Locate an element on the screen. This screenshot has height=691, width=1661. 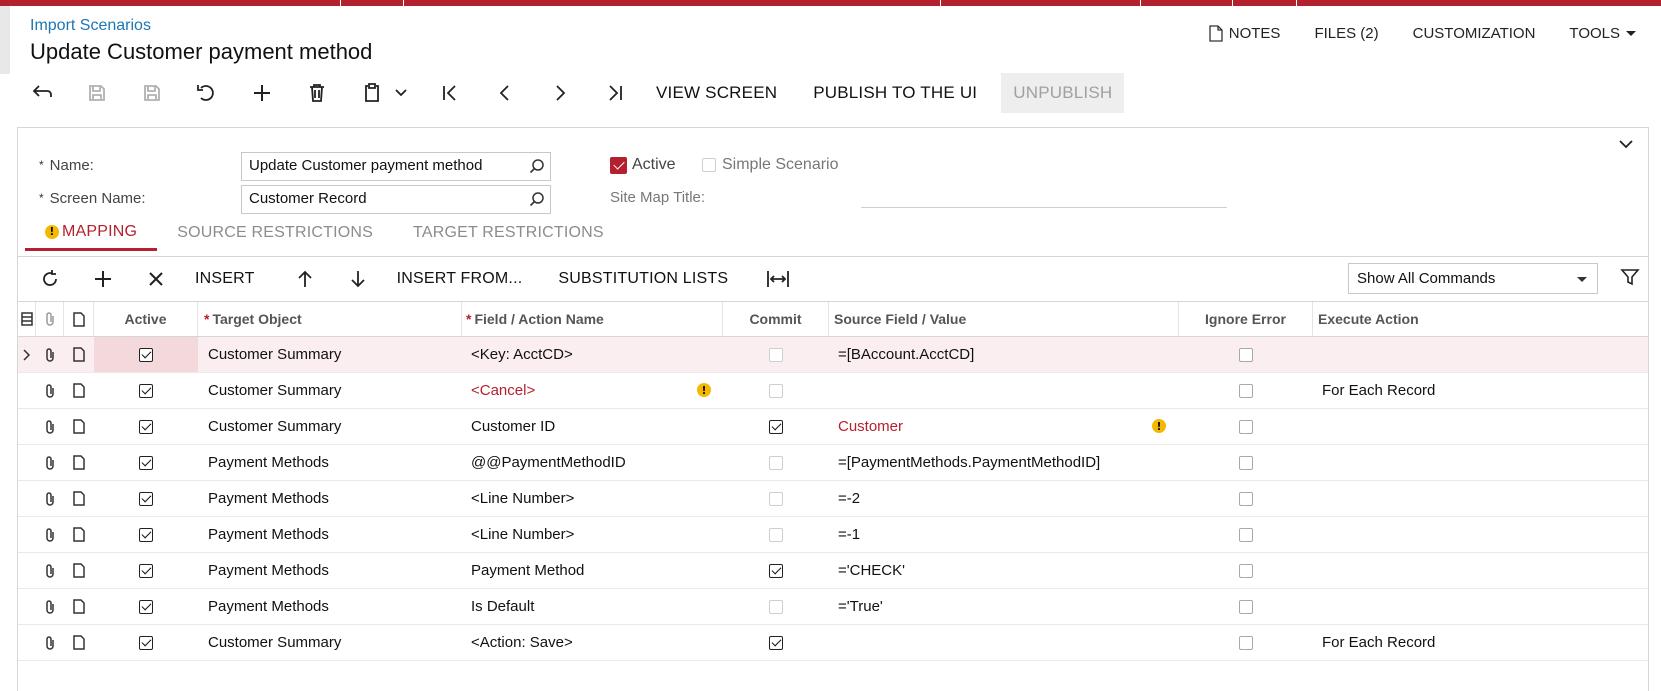
source-field-cell: =[PaymentMethods.PaymentMethodID] is located at coordinates (1004, 462).